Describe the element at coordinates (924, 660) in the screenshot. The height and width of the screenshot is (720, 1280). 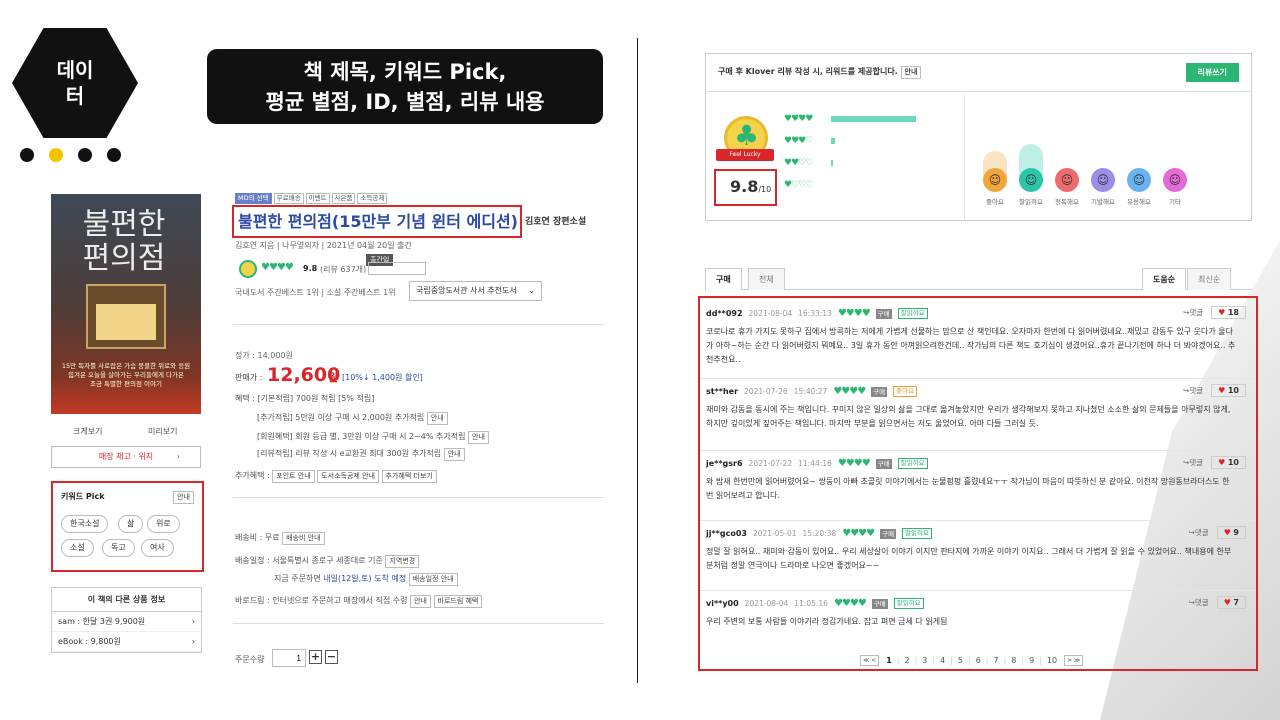
I see `page-number: 3` at that location.